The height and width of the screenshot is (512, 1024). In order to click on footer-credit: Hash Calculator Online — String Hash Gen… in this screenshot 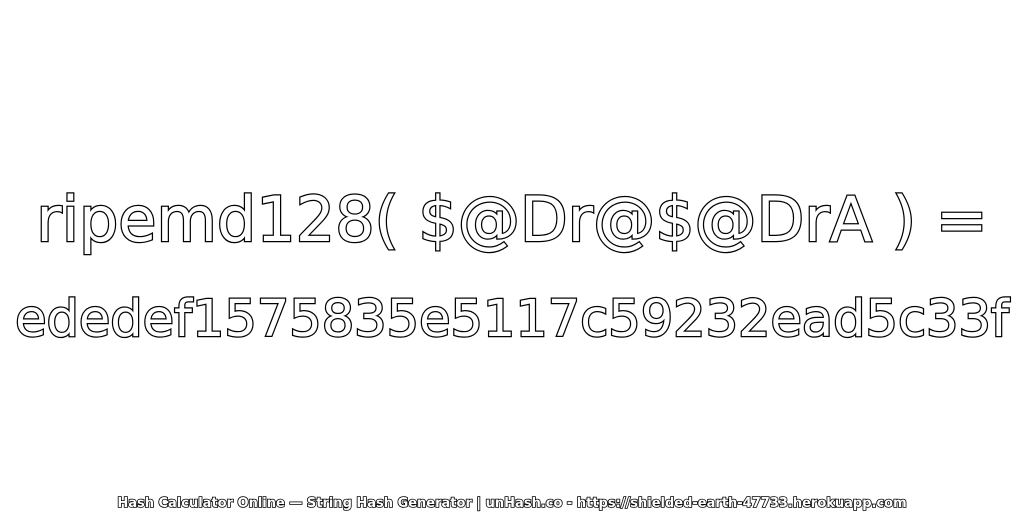, I will do `click(512, 503)`.